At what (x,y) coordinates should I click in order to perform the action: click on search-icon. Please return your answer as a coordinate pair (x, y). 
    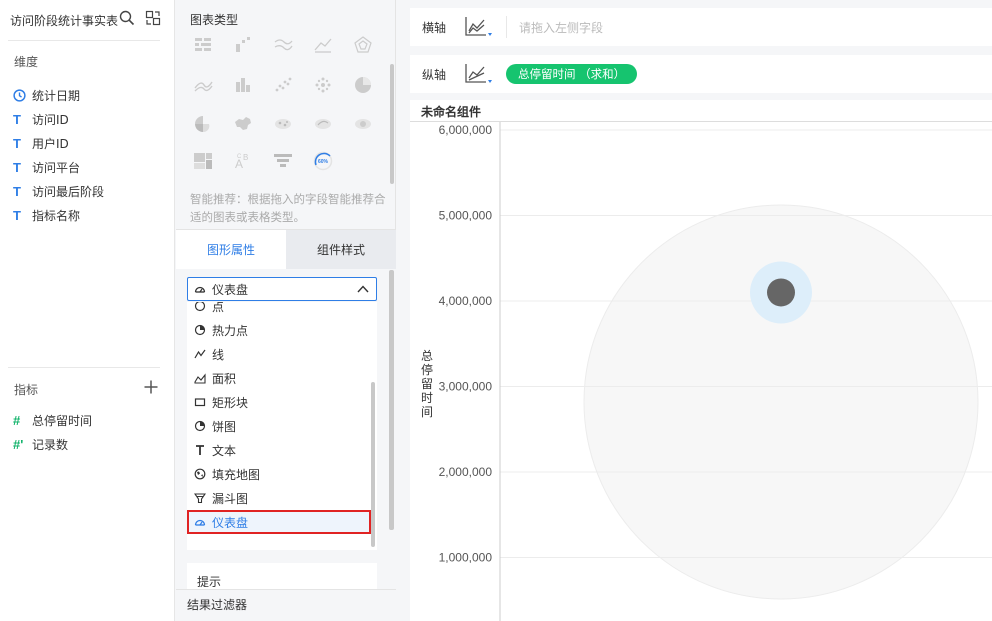
    Looking at the image, I should click on (127, 18).